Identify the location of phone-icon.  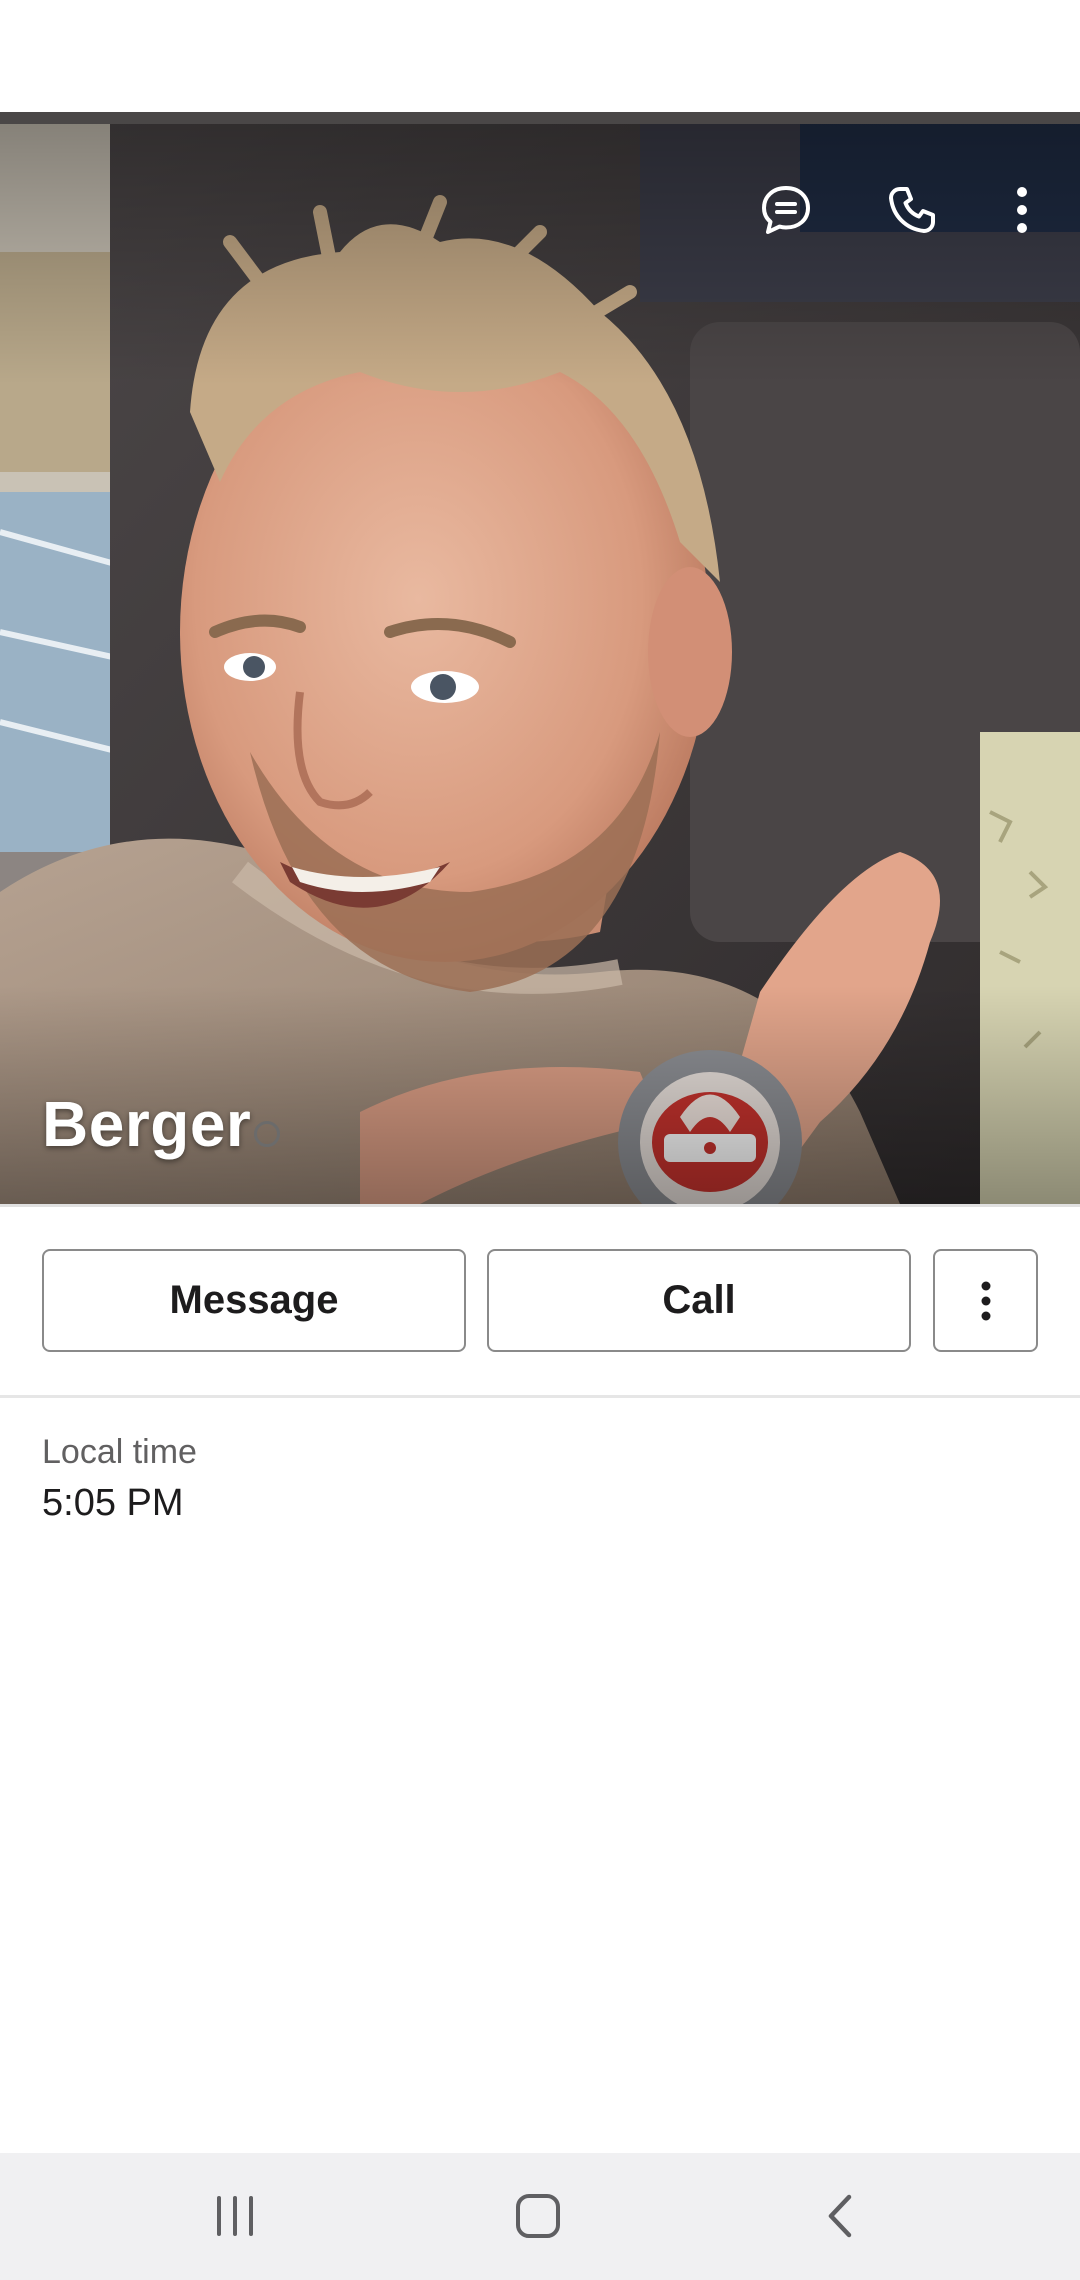
(912, 210).